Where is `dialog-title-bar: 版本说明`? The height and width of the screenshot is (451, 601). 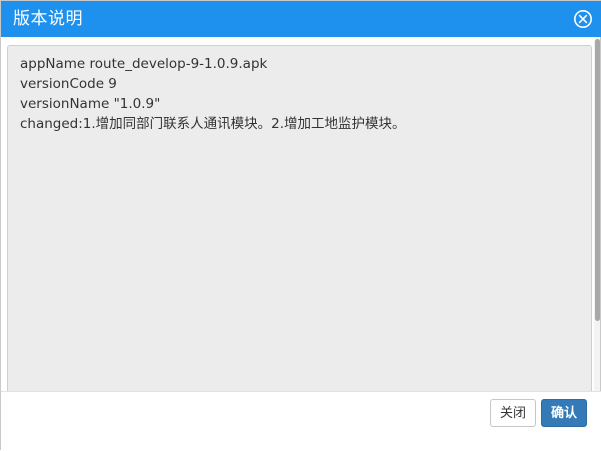
dialog-title-bar: 版本说明 is located at coordinates (301, 19).